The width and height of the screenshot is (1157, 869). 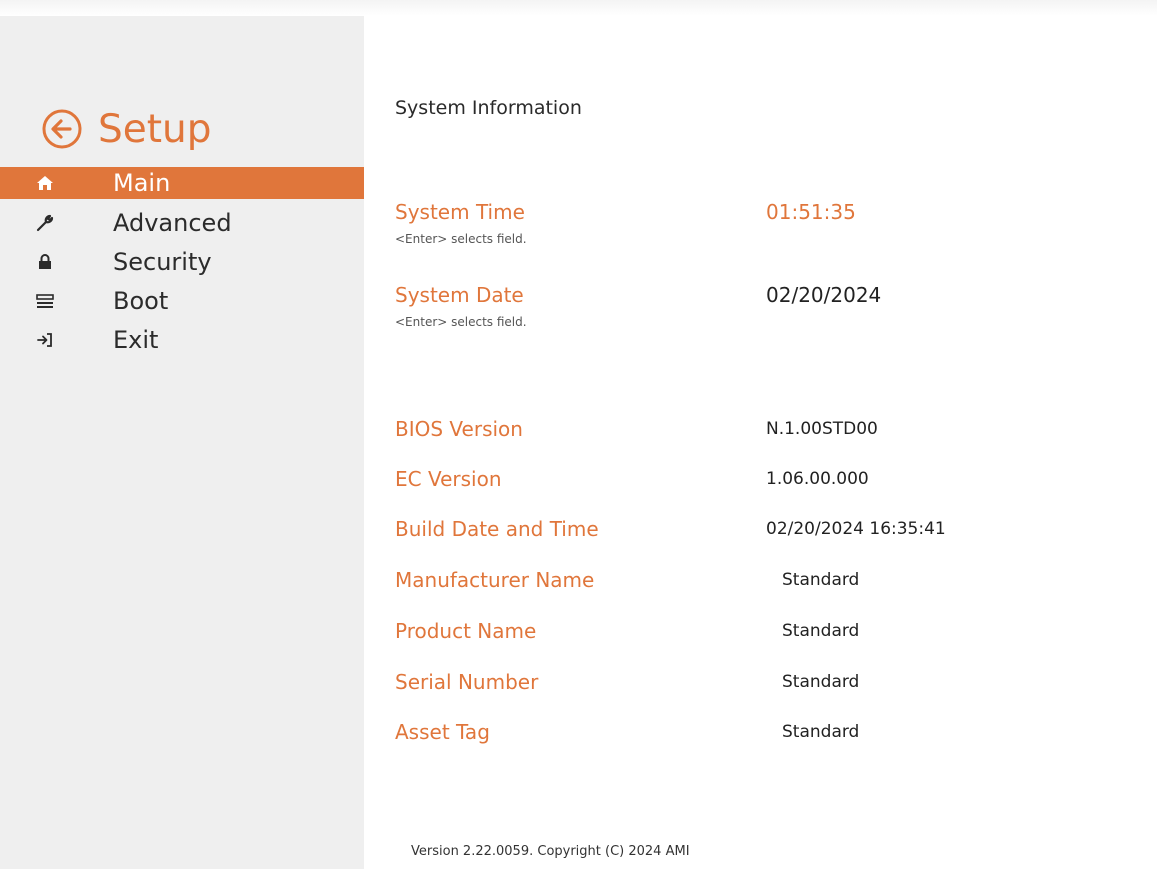 What do you see at coordinates (817, 479) in the screenshot?
I see `info-value: 1.06.00.000` at bounding box center [817, 479].